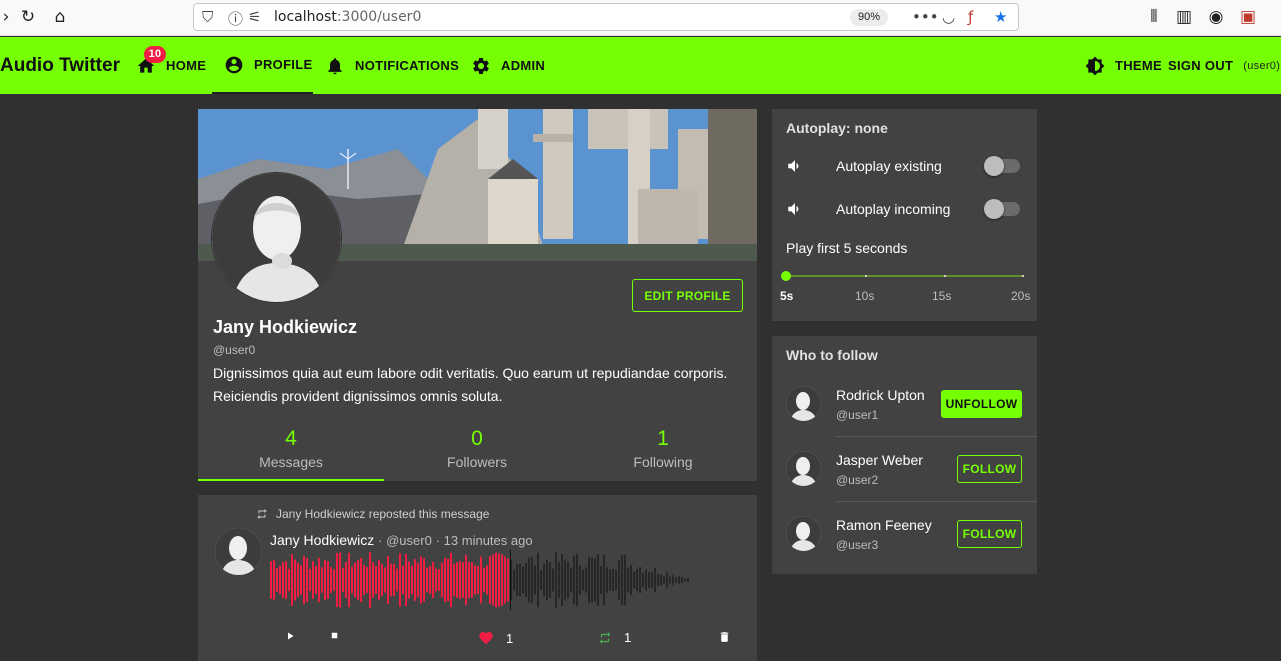 This screenshot has width=1281, height=661. I want to click on autoplay-incoming-toggle, so click(1002, 209).